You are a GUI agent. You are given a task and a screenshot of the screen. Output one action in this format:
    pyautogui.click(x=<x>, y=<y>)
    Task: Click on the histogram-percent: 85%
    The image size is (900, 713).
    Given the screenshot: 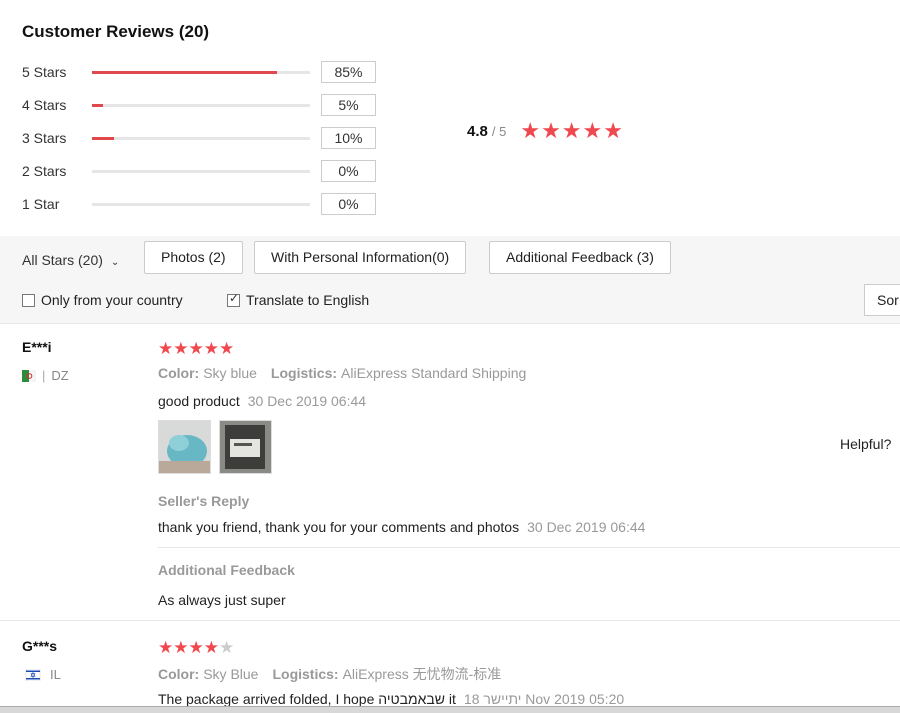 What is the action you would take?
    pyautogui.click(x=348, y=72)
    